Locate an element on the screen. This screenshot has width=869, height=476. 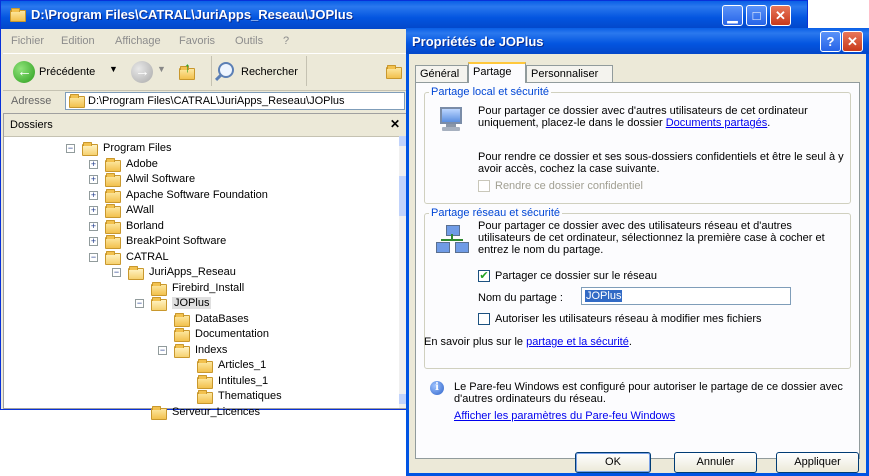
ok-button: OK is located at coordinates (613, 462).